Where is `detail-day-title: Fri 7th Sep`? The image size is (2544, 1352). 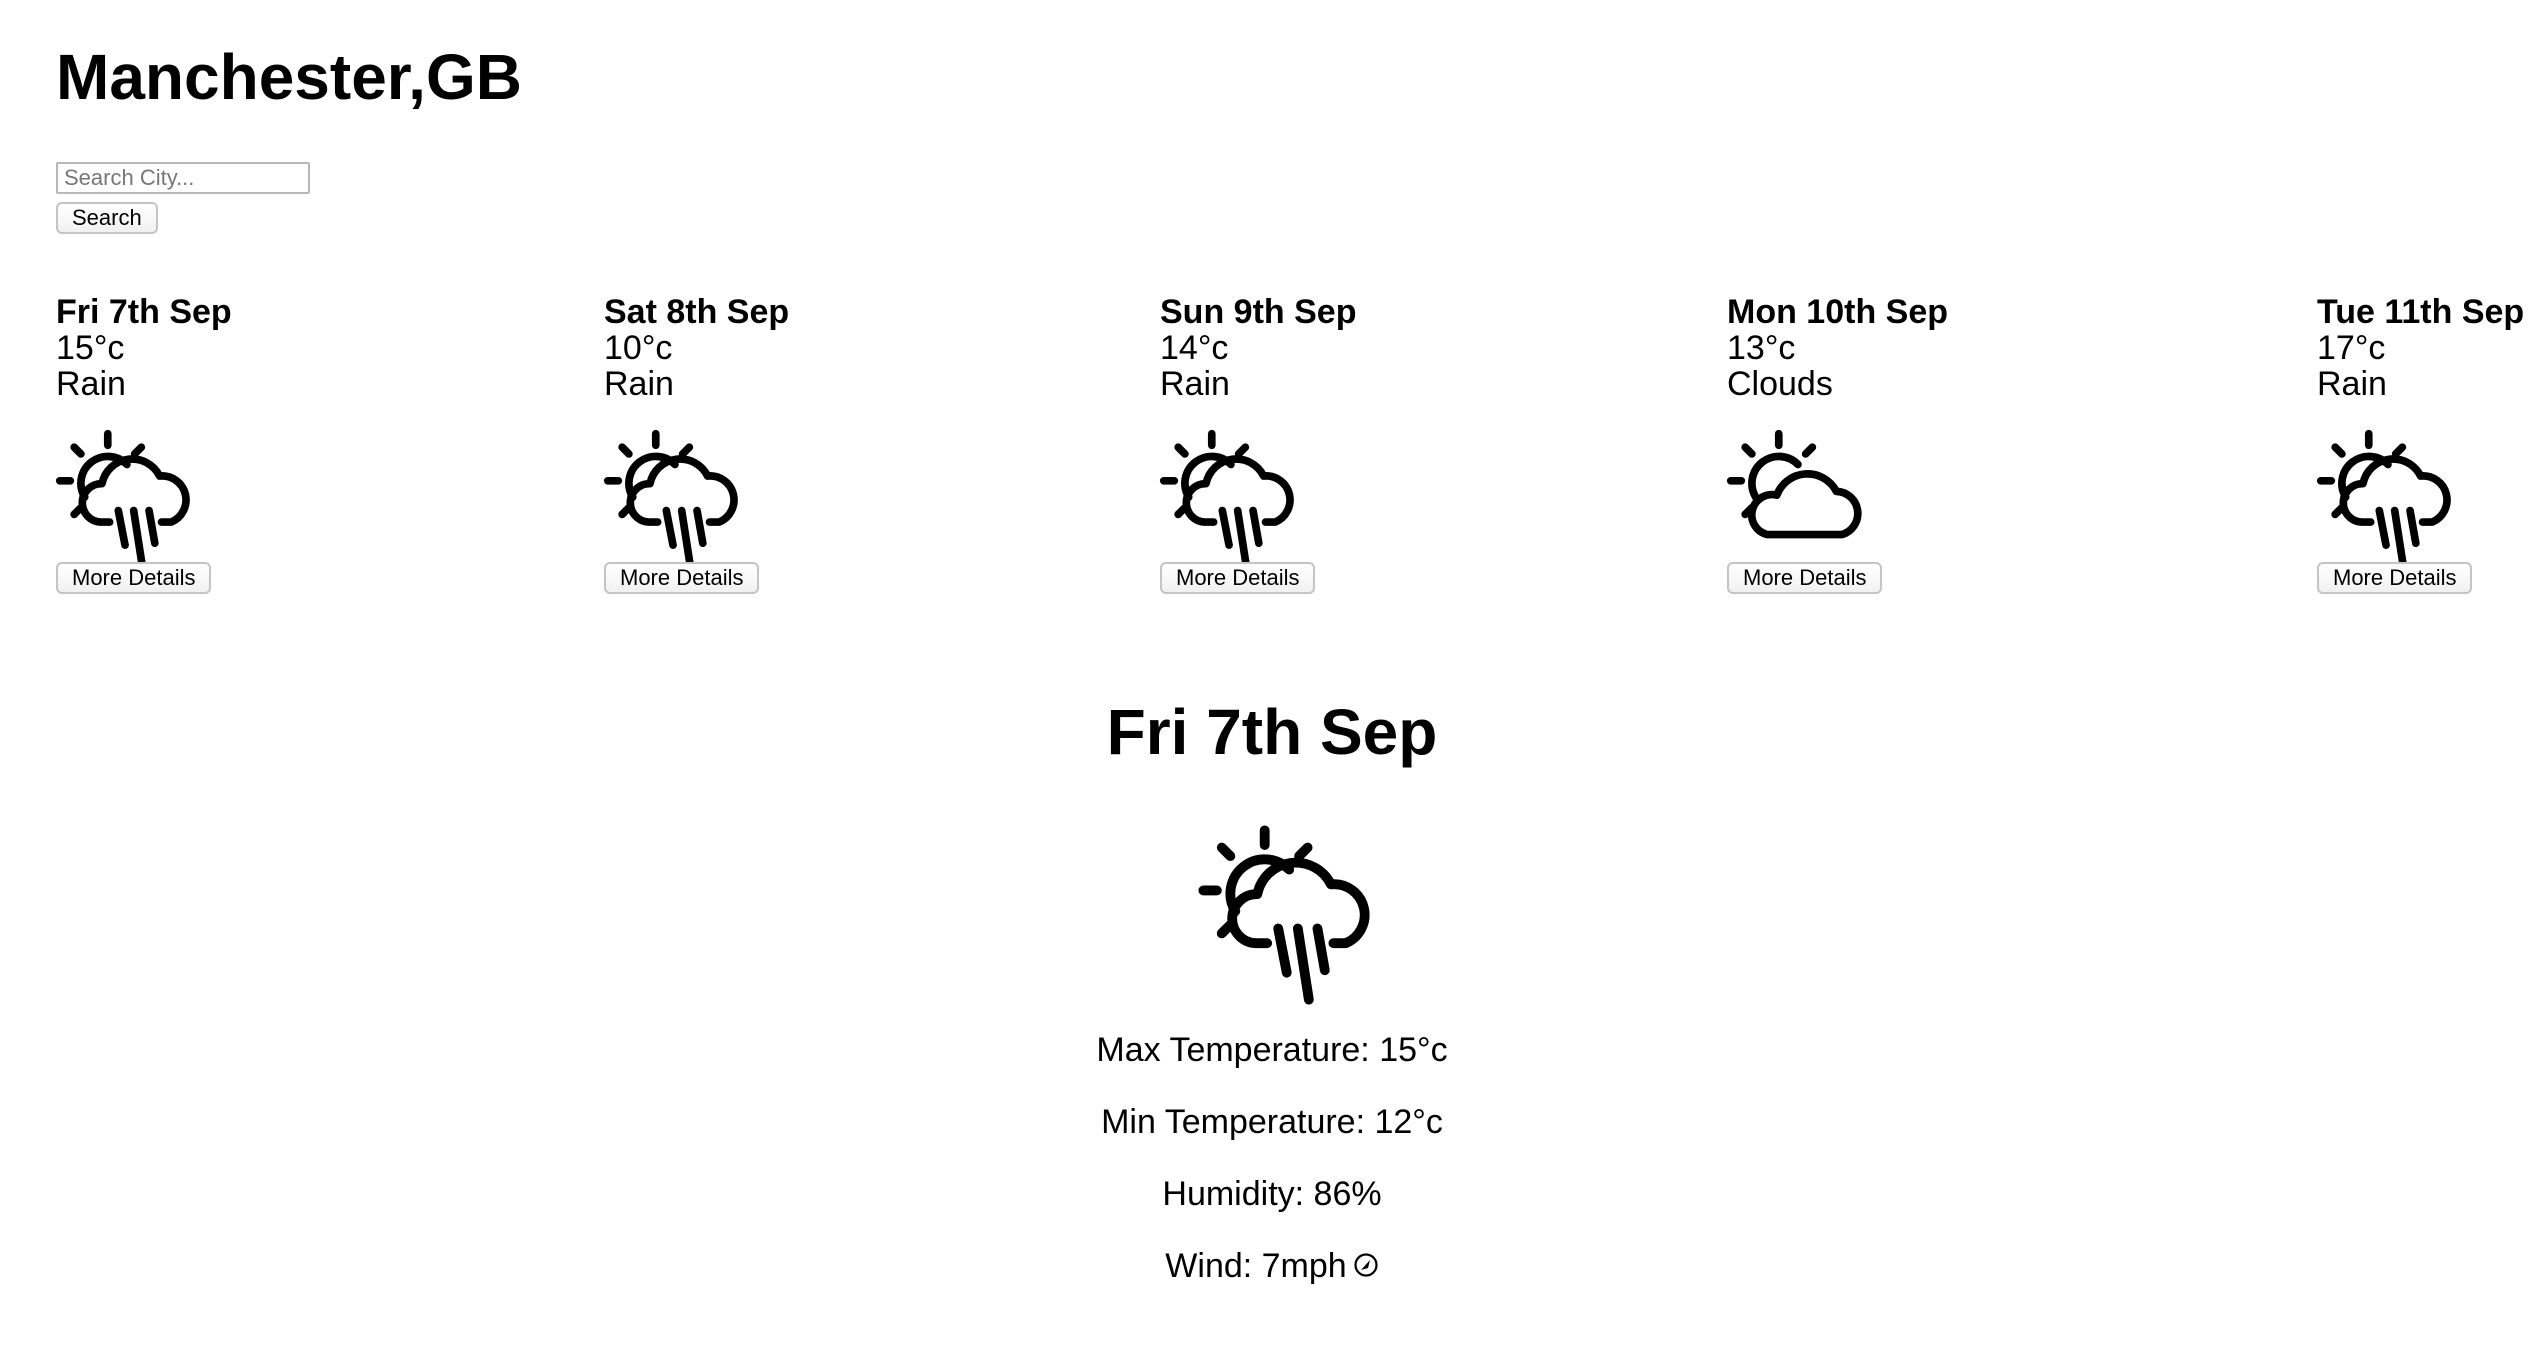
detail-day-title: Fri 7th Sep is located at coordinates (1272, 732).